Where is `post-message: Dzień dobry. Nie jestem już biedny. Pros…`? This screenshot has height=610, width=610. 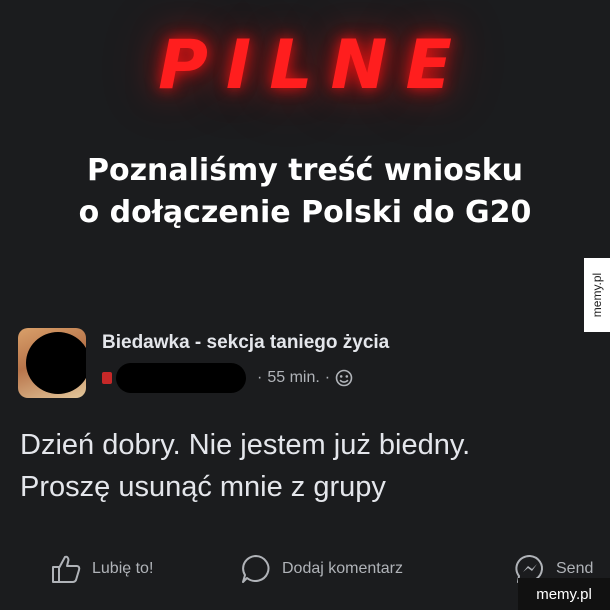 post-message: Dzień dobry. Nie jestem już biedny. Pros… is located at coordinates (245, 466).